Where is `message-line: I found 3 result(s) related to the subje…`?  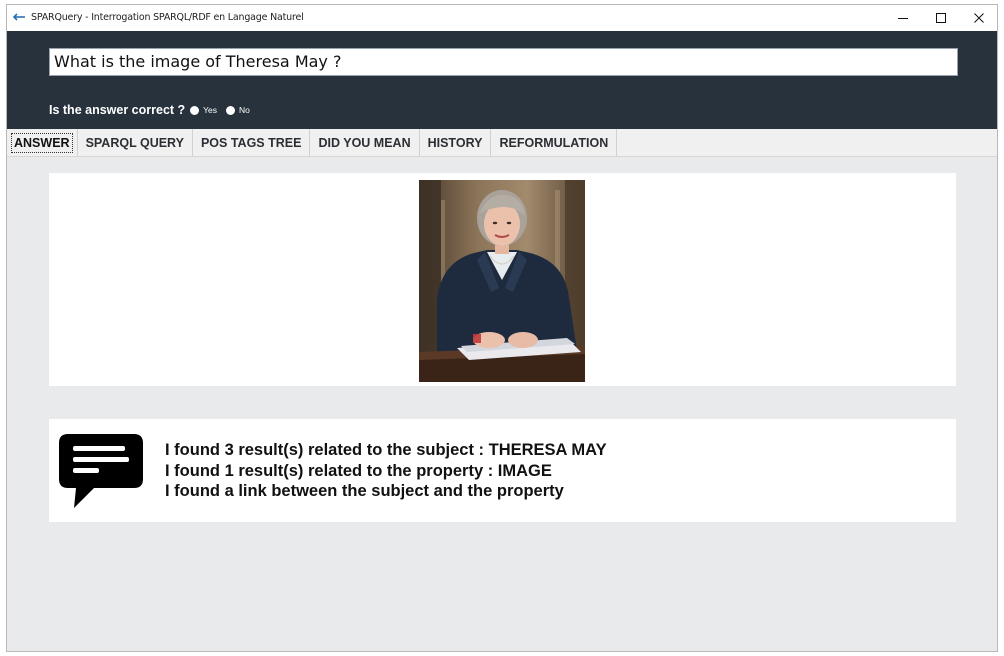
message-line: I found 3 result(s) related to the subje… is located at coordinates (386, 450).